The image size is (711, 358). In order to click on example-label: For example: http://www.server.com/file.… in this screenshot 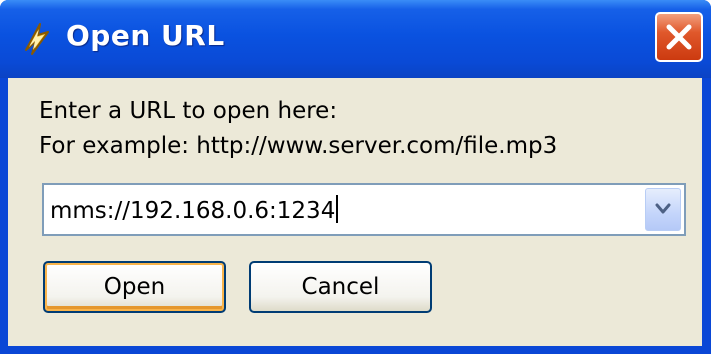, I will do `click(298, 146)`.